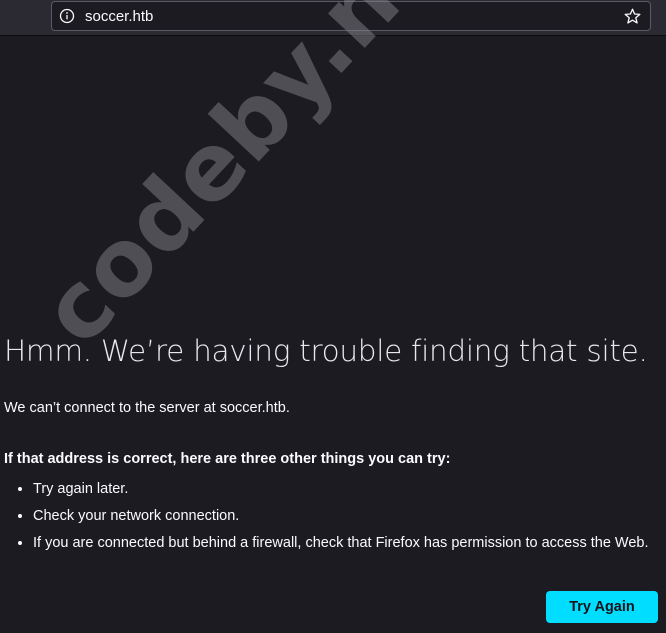  Describe the element at coordinates (602, 607) in the screenshot. I see `try-again-button: Try Again` at that location.